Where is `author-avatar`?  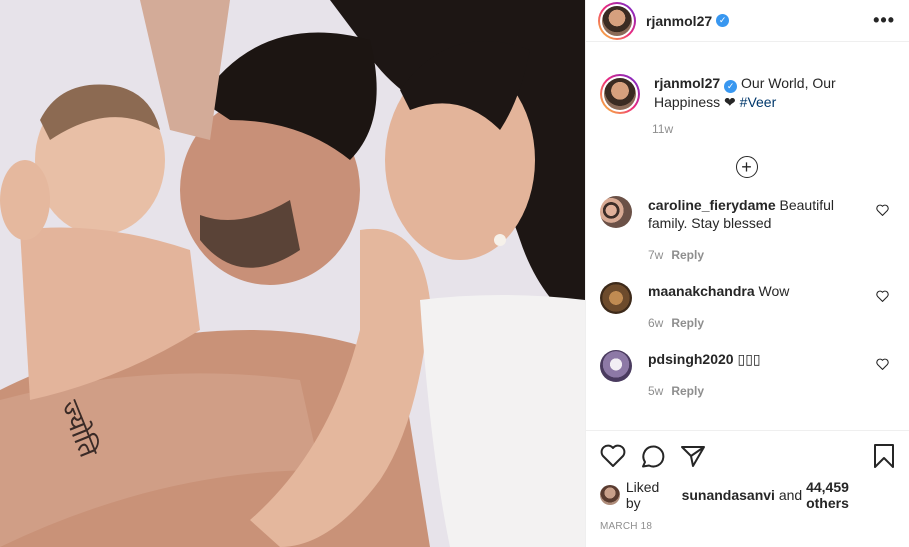
author-avatar is located at coordinates (617, 20).